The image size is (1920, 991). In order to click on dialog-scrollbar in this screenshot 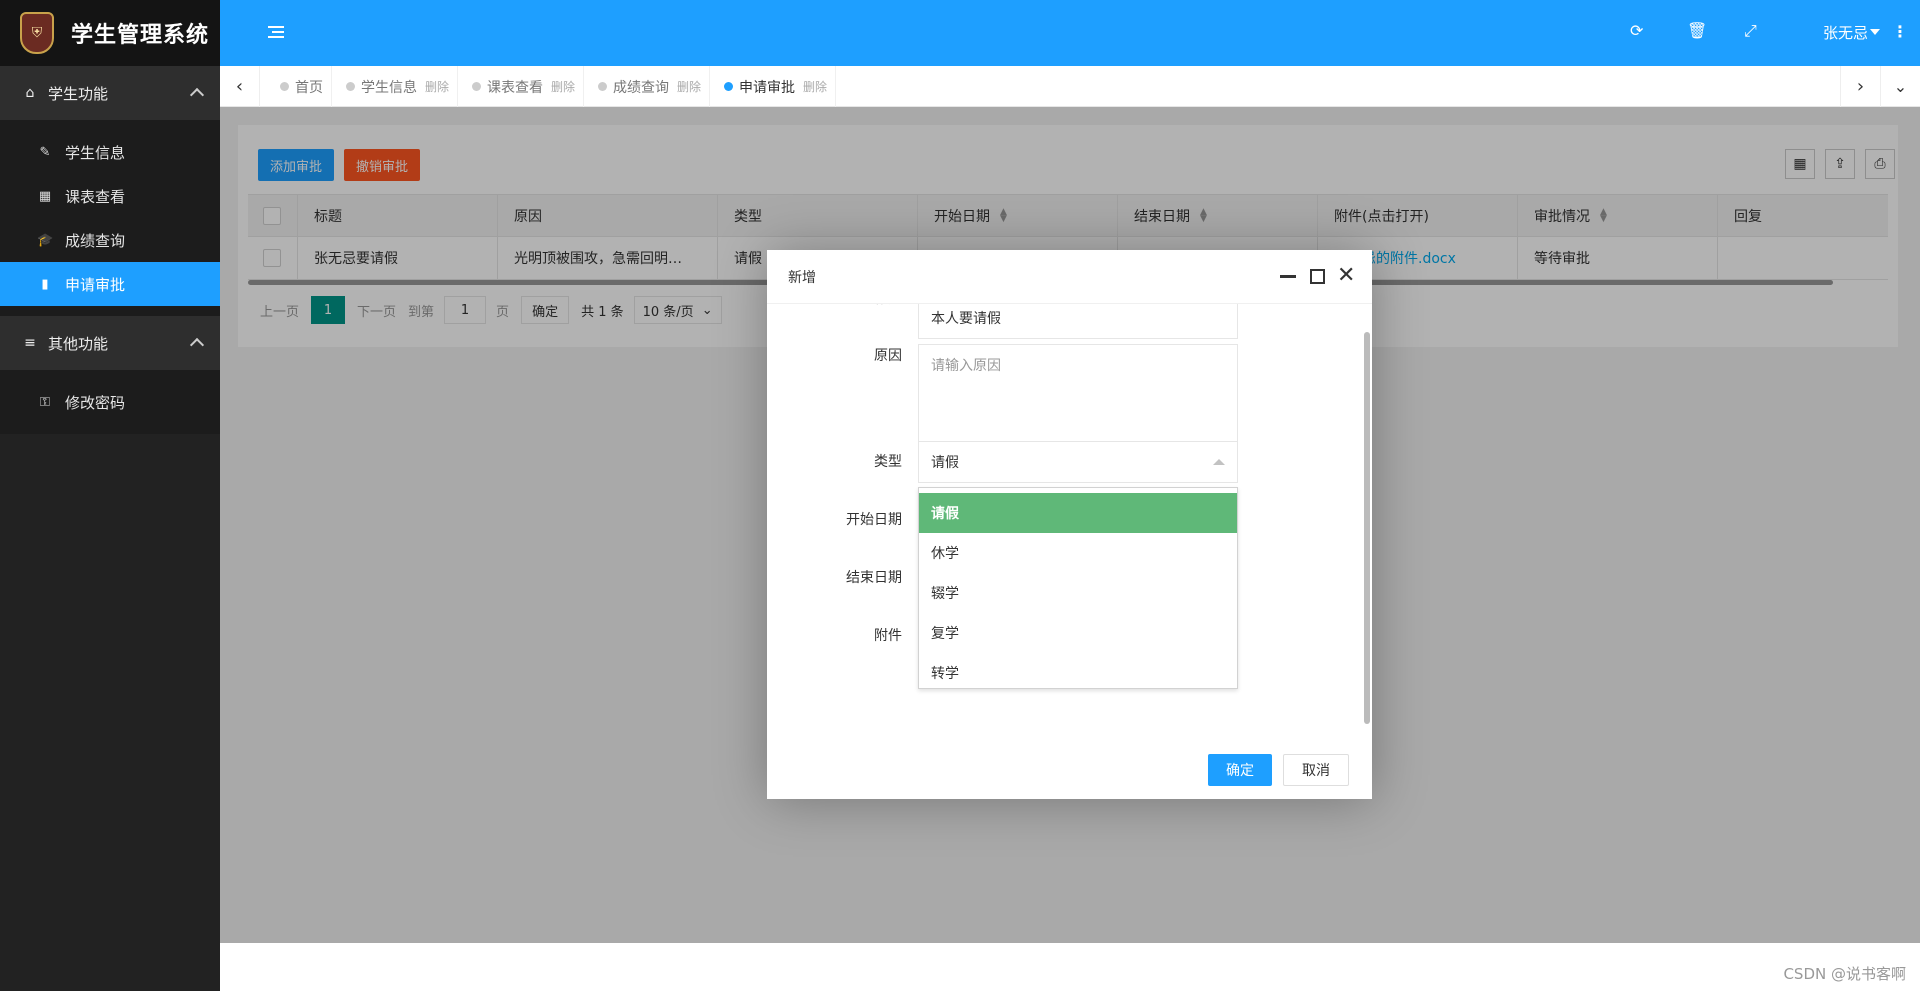, I will do `click(1367, 528)`.